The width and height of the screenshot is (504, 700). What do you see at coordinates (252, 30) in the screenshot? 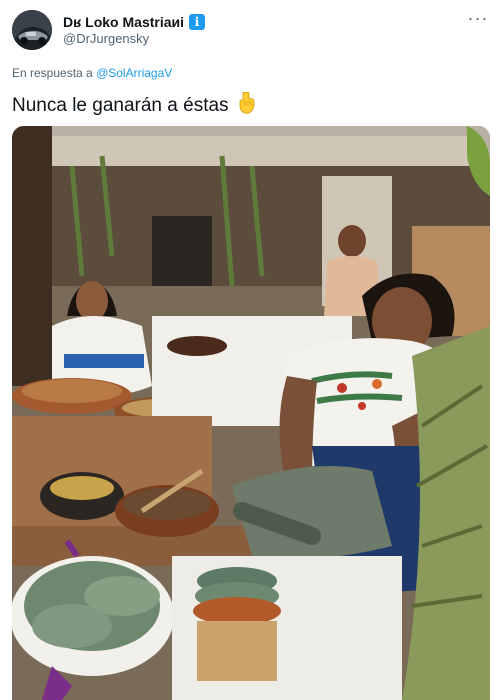
I see `tweet-header: Dʁ Loko Mastriaиi i @DrJurgensky ···` at bounding box center [252, 30].